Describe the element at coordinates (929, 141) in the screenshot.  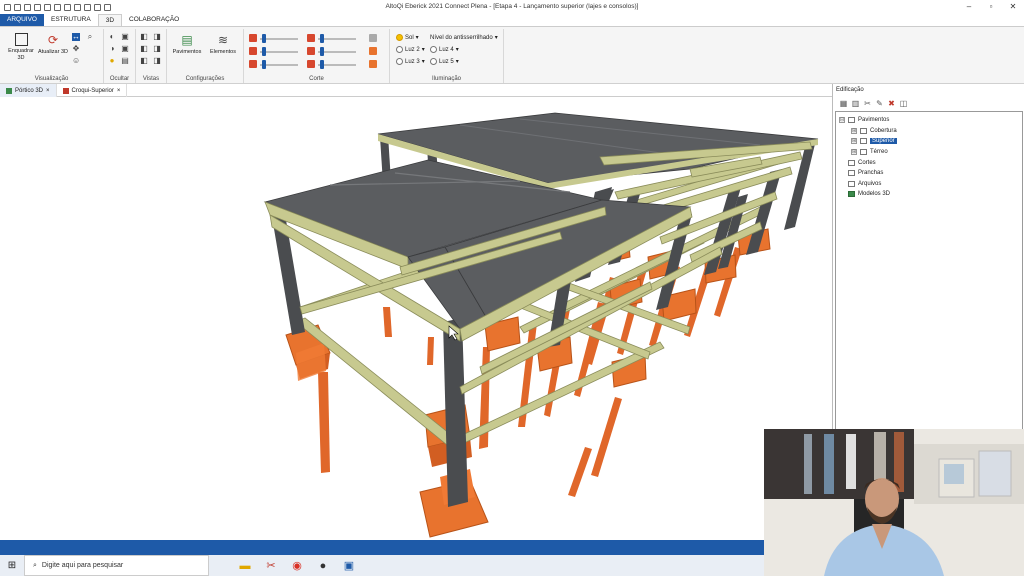
I see `tree-node-superior: ⊞ Superior` at that location.